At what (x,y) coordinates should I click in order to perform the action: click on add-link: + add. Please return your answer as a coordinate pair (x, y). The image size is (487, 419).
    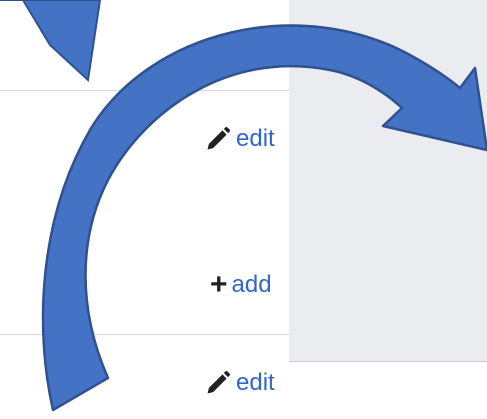
    Looking at the image, I should click on (249, 285).